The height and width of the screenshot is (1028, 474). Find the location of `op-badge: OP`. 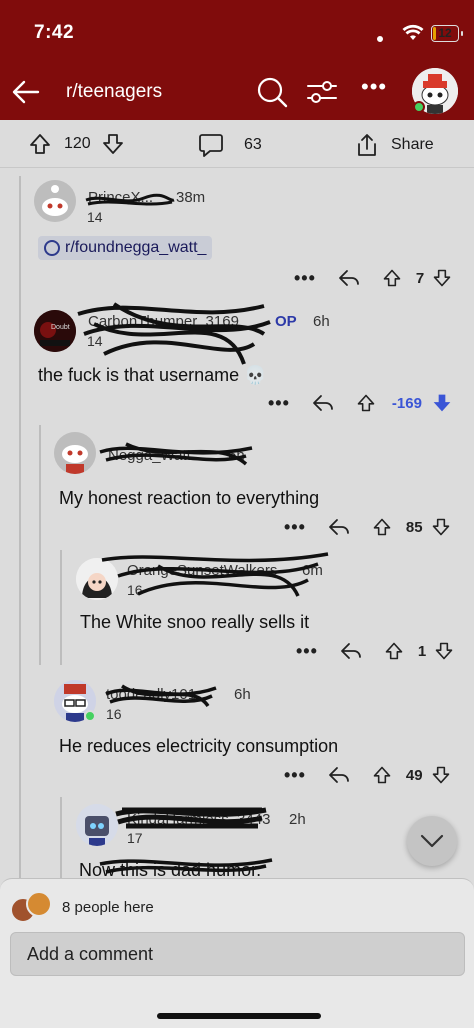

op-badge: OP is located at coordinates (286, 321).